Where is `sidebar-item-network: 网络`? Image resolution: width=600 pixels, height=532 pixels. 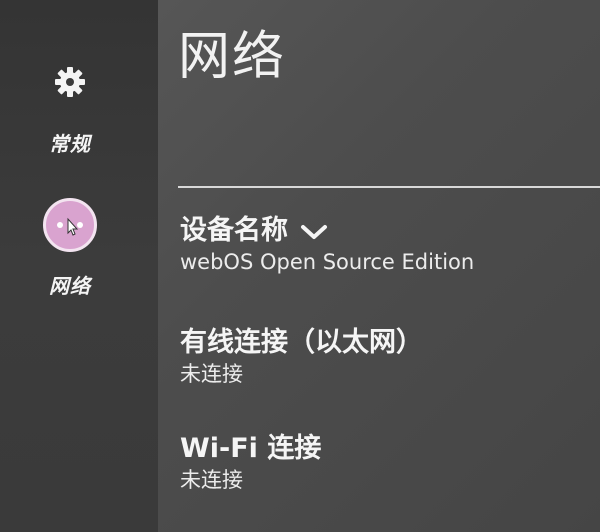
sidebar-item-network: 网络 is located at coordinates (70, 248).